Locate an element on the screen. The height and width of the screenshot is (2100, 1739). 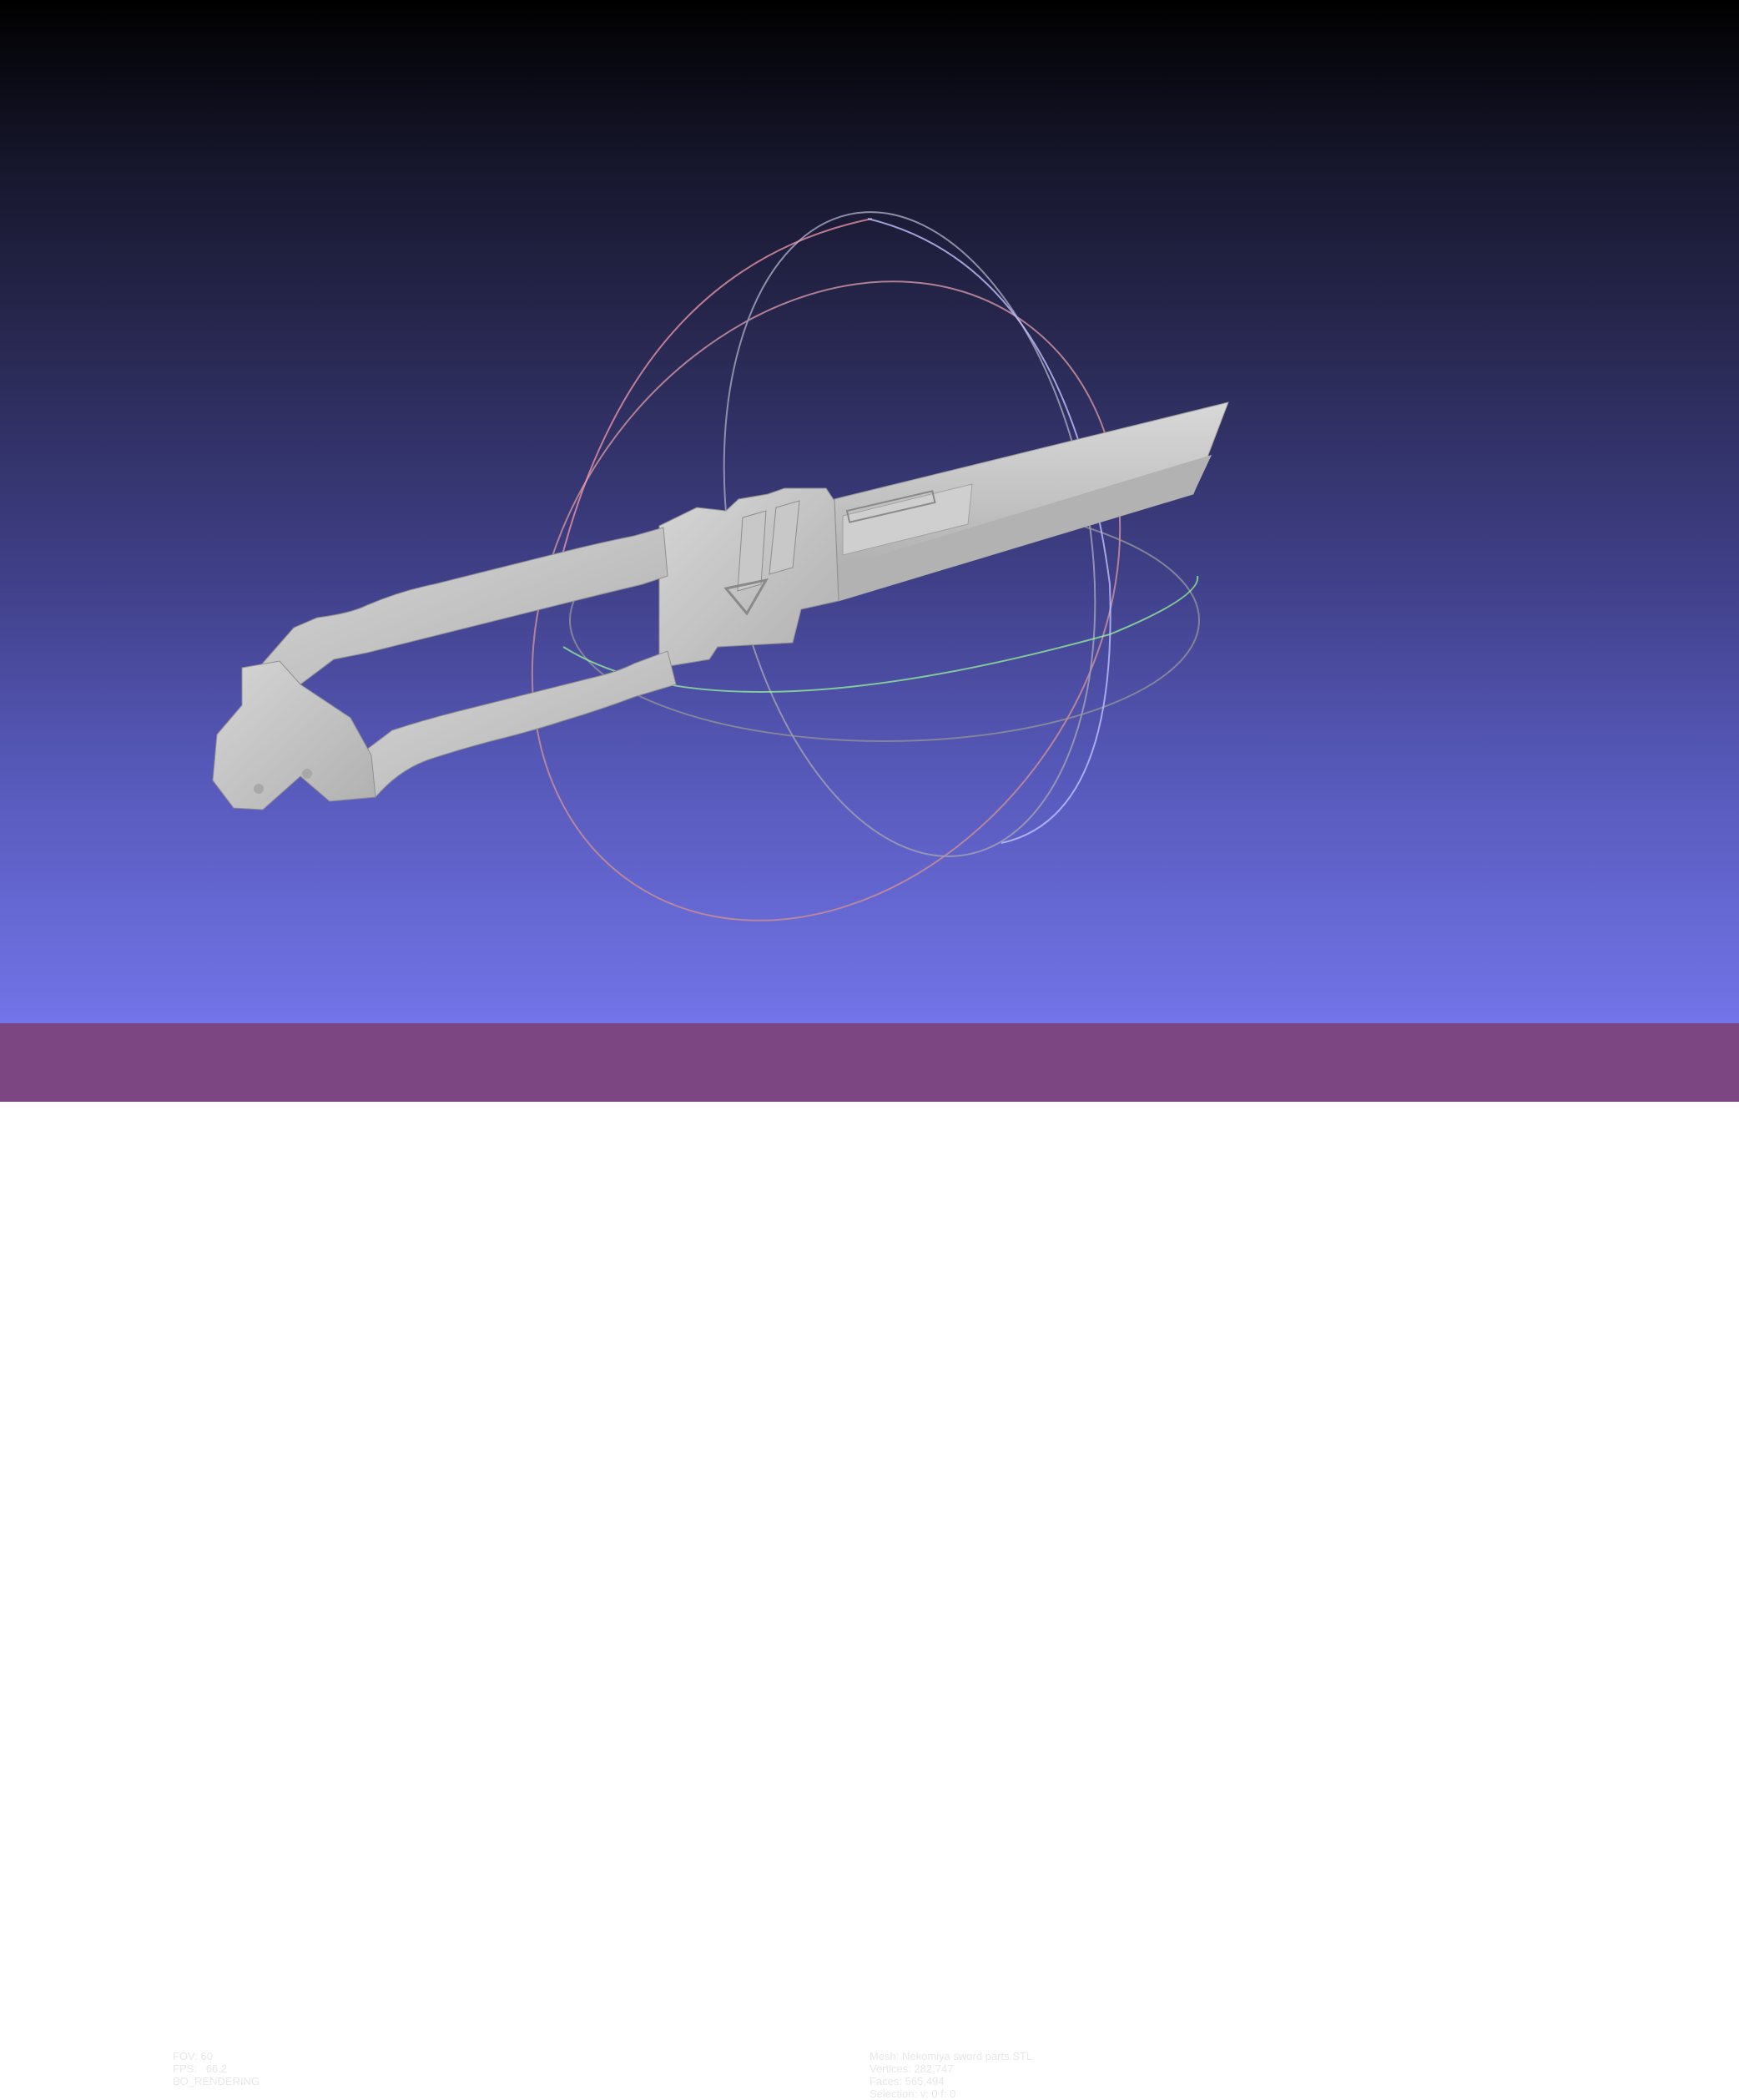
fps-label: FPS: 66.2 is located at coordinates (200, 2068).